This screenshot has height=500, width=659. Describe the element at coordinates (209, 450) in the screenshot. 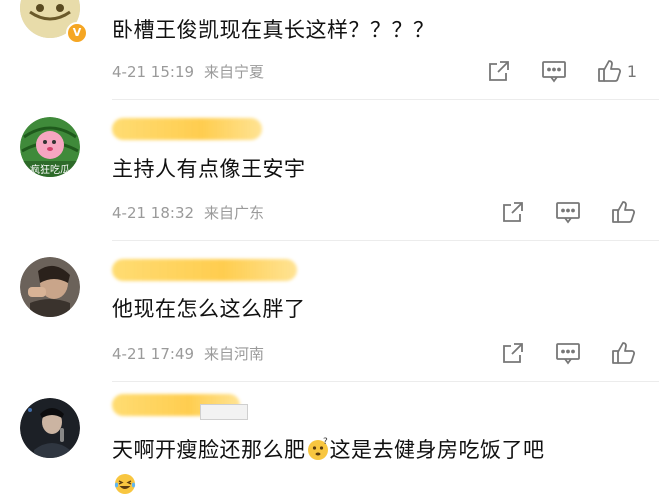

I see `comment-text-part1: 天啊开瘦脸还那么肥` at that location.